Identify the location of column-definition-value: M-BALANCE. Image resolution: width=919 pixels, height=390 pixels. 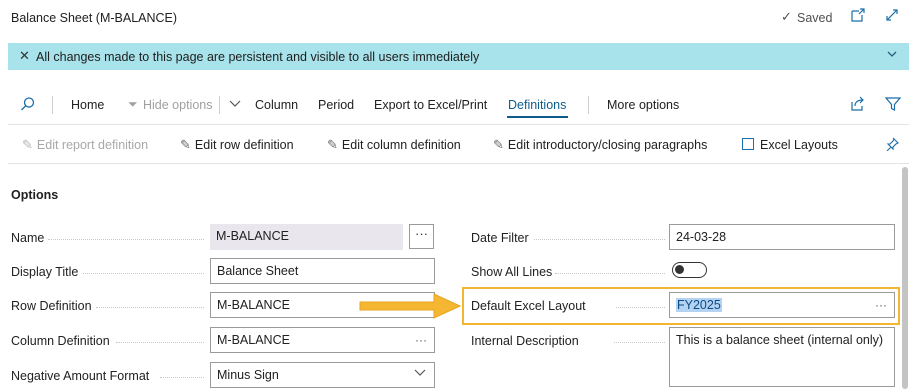
(253, 340).